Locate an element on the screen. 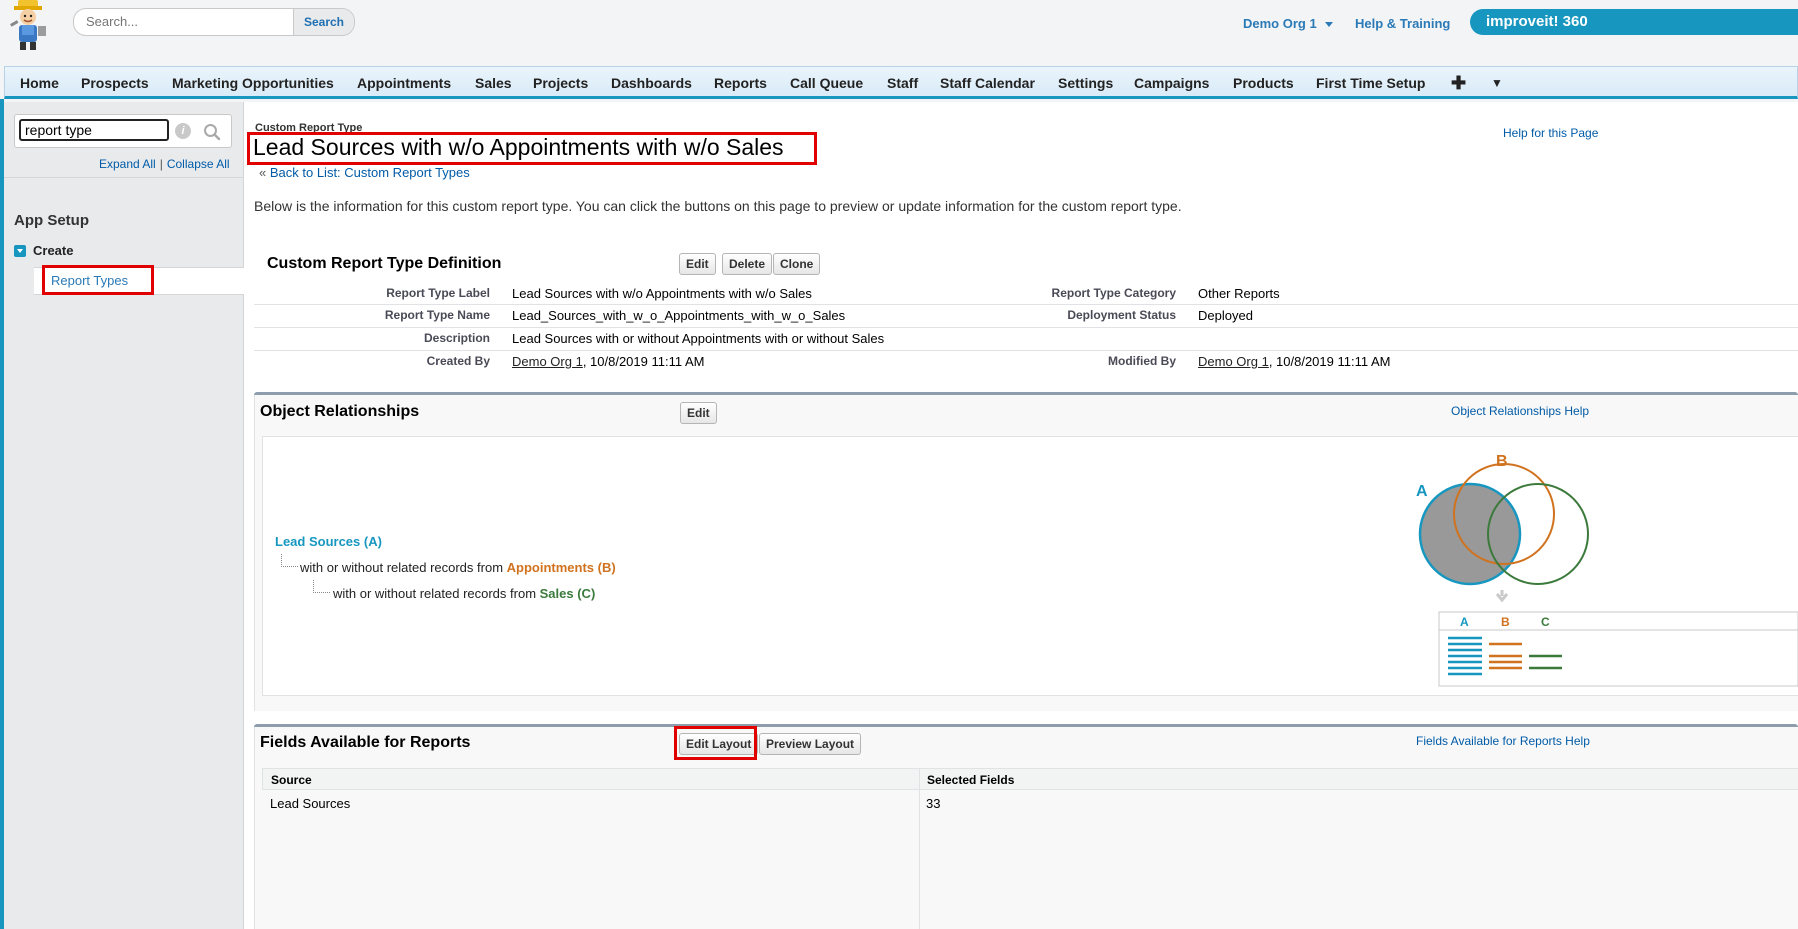 This screenshot has width=1798, height=929. relationships-section-title: Object Relationships is located at coordinates (340, 411).